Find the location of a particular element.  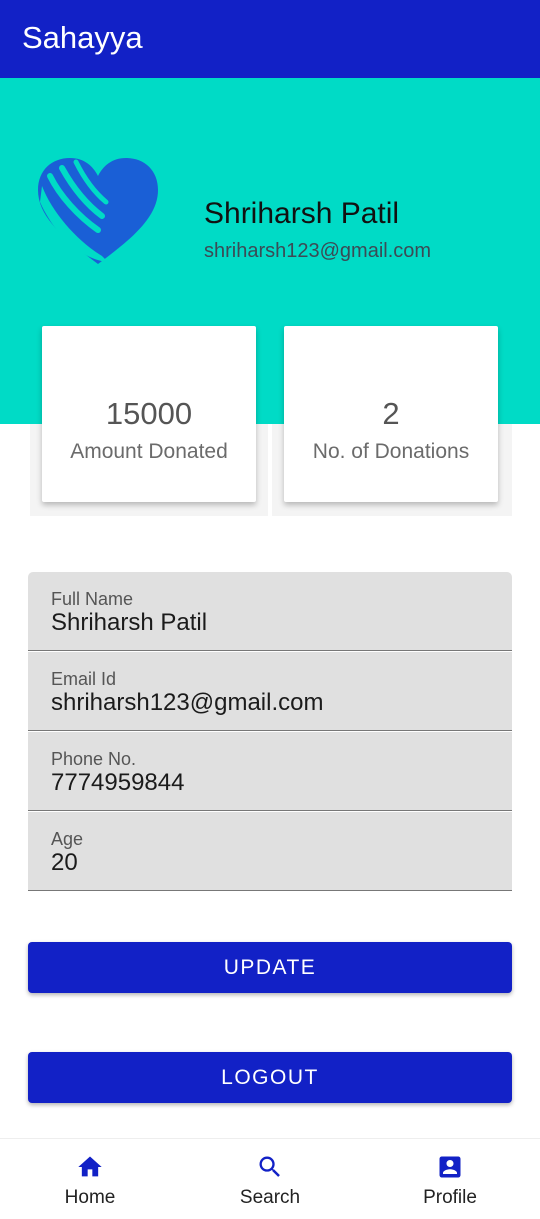

bottom-navigation: Home Search Profile is located at coordinates (270, 1178).